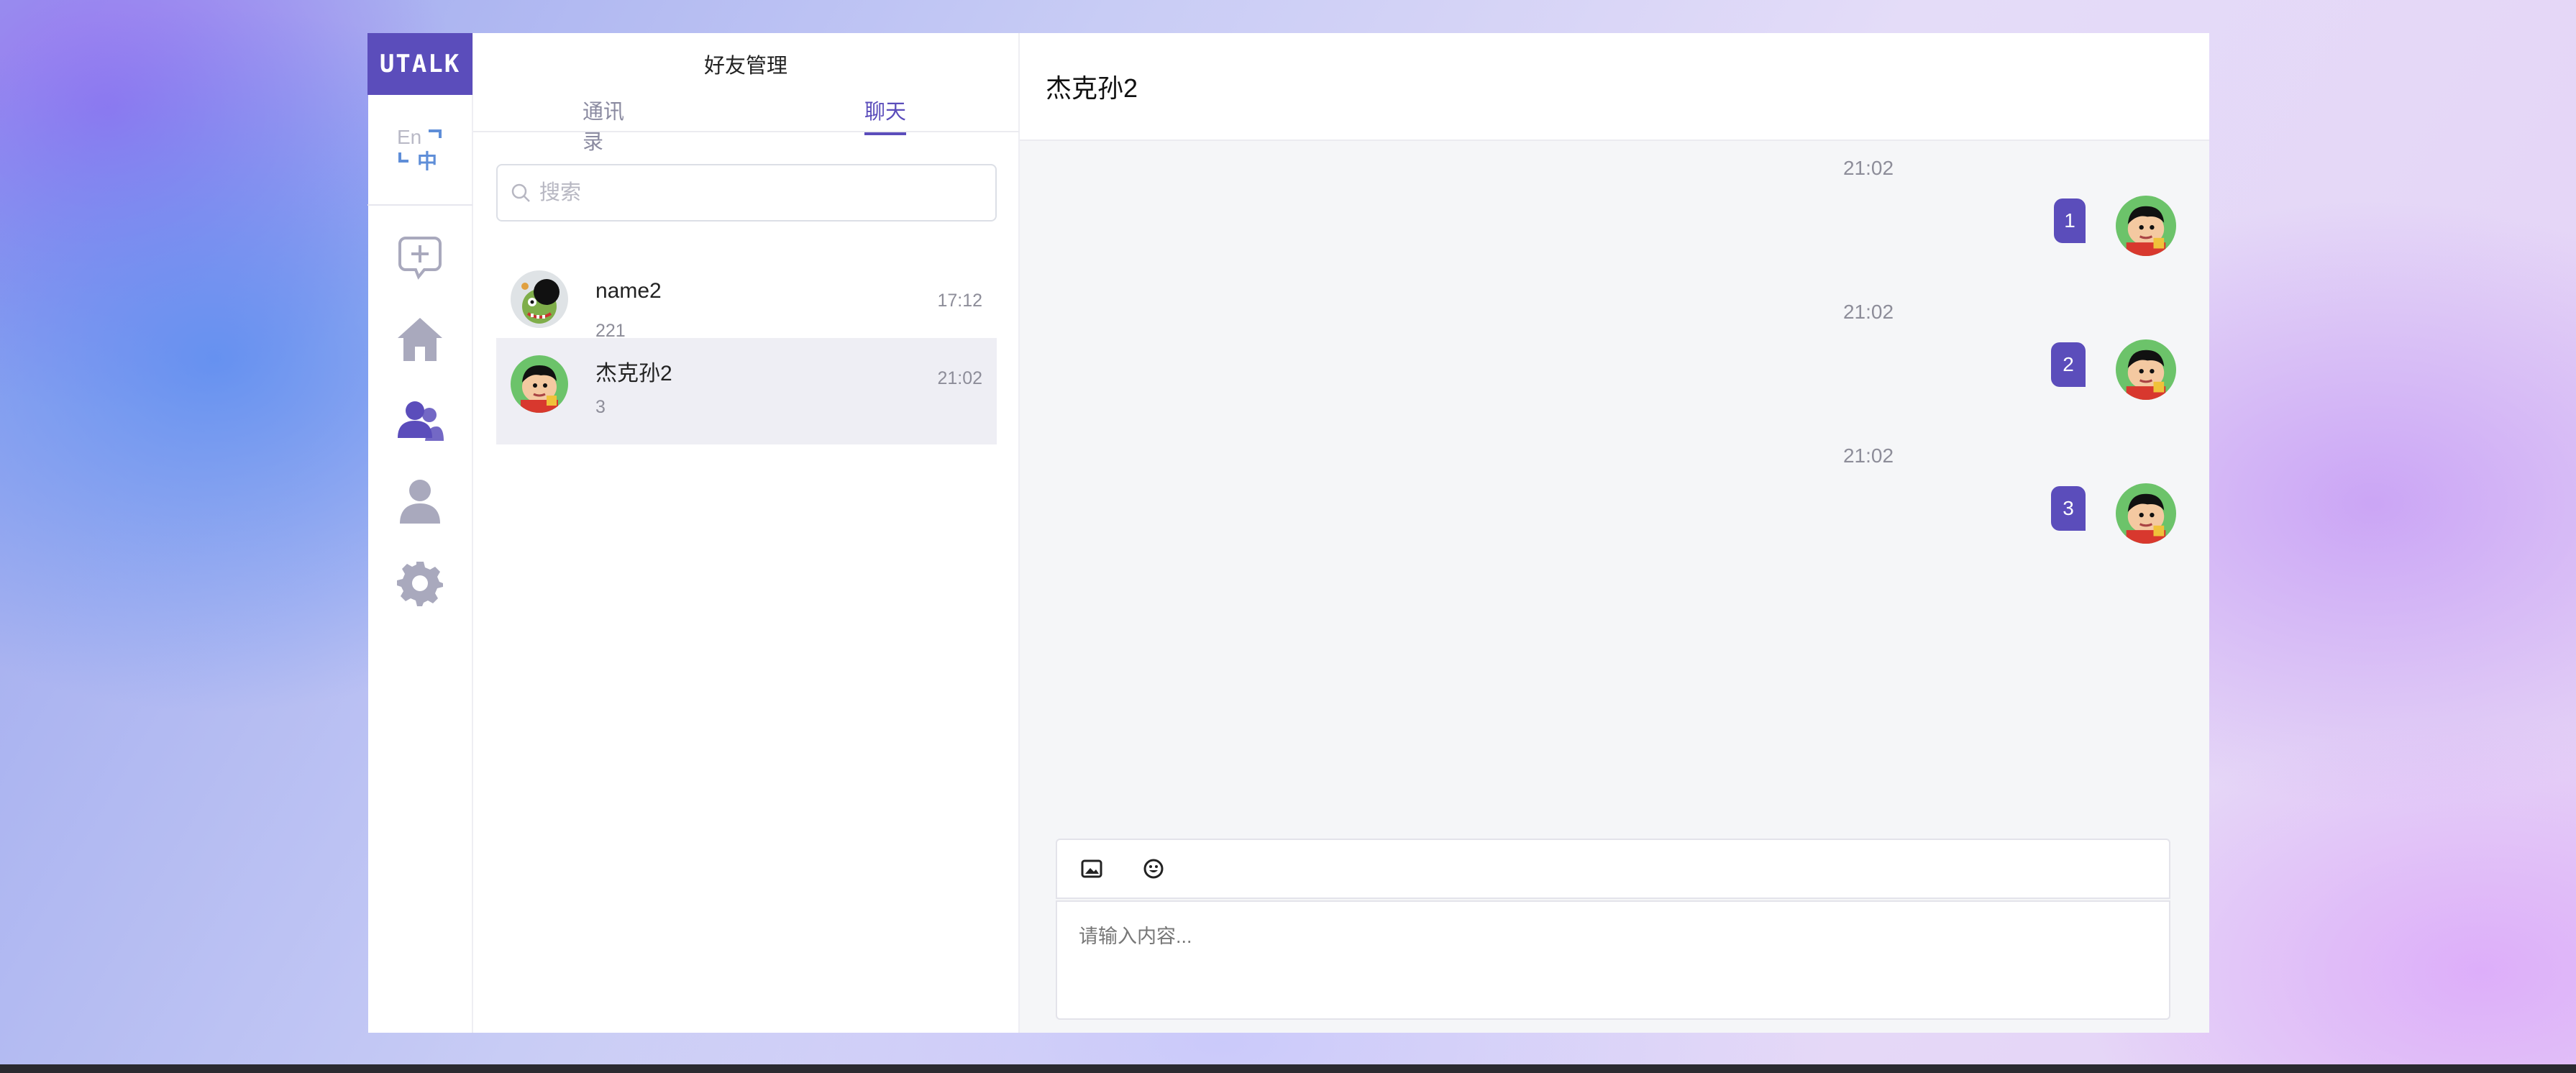 Image resolution: width=2576 pixels, height=1073 pixels. Describe the element at coordinates (633, 374) in the screenshot. I see `chat-name: 杰克孙2` at that location.